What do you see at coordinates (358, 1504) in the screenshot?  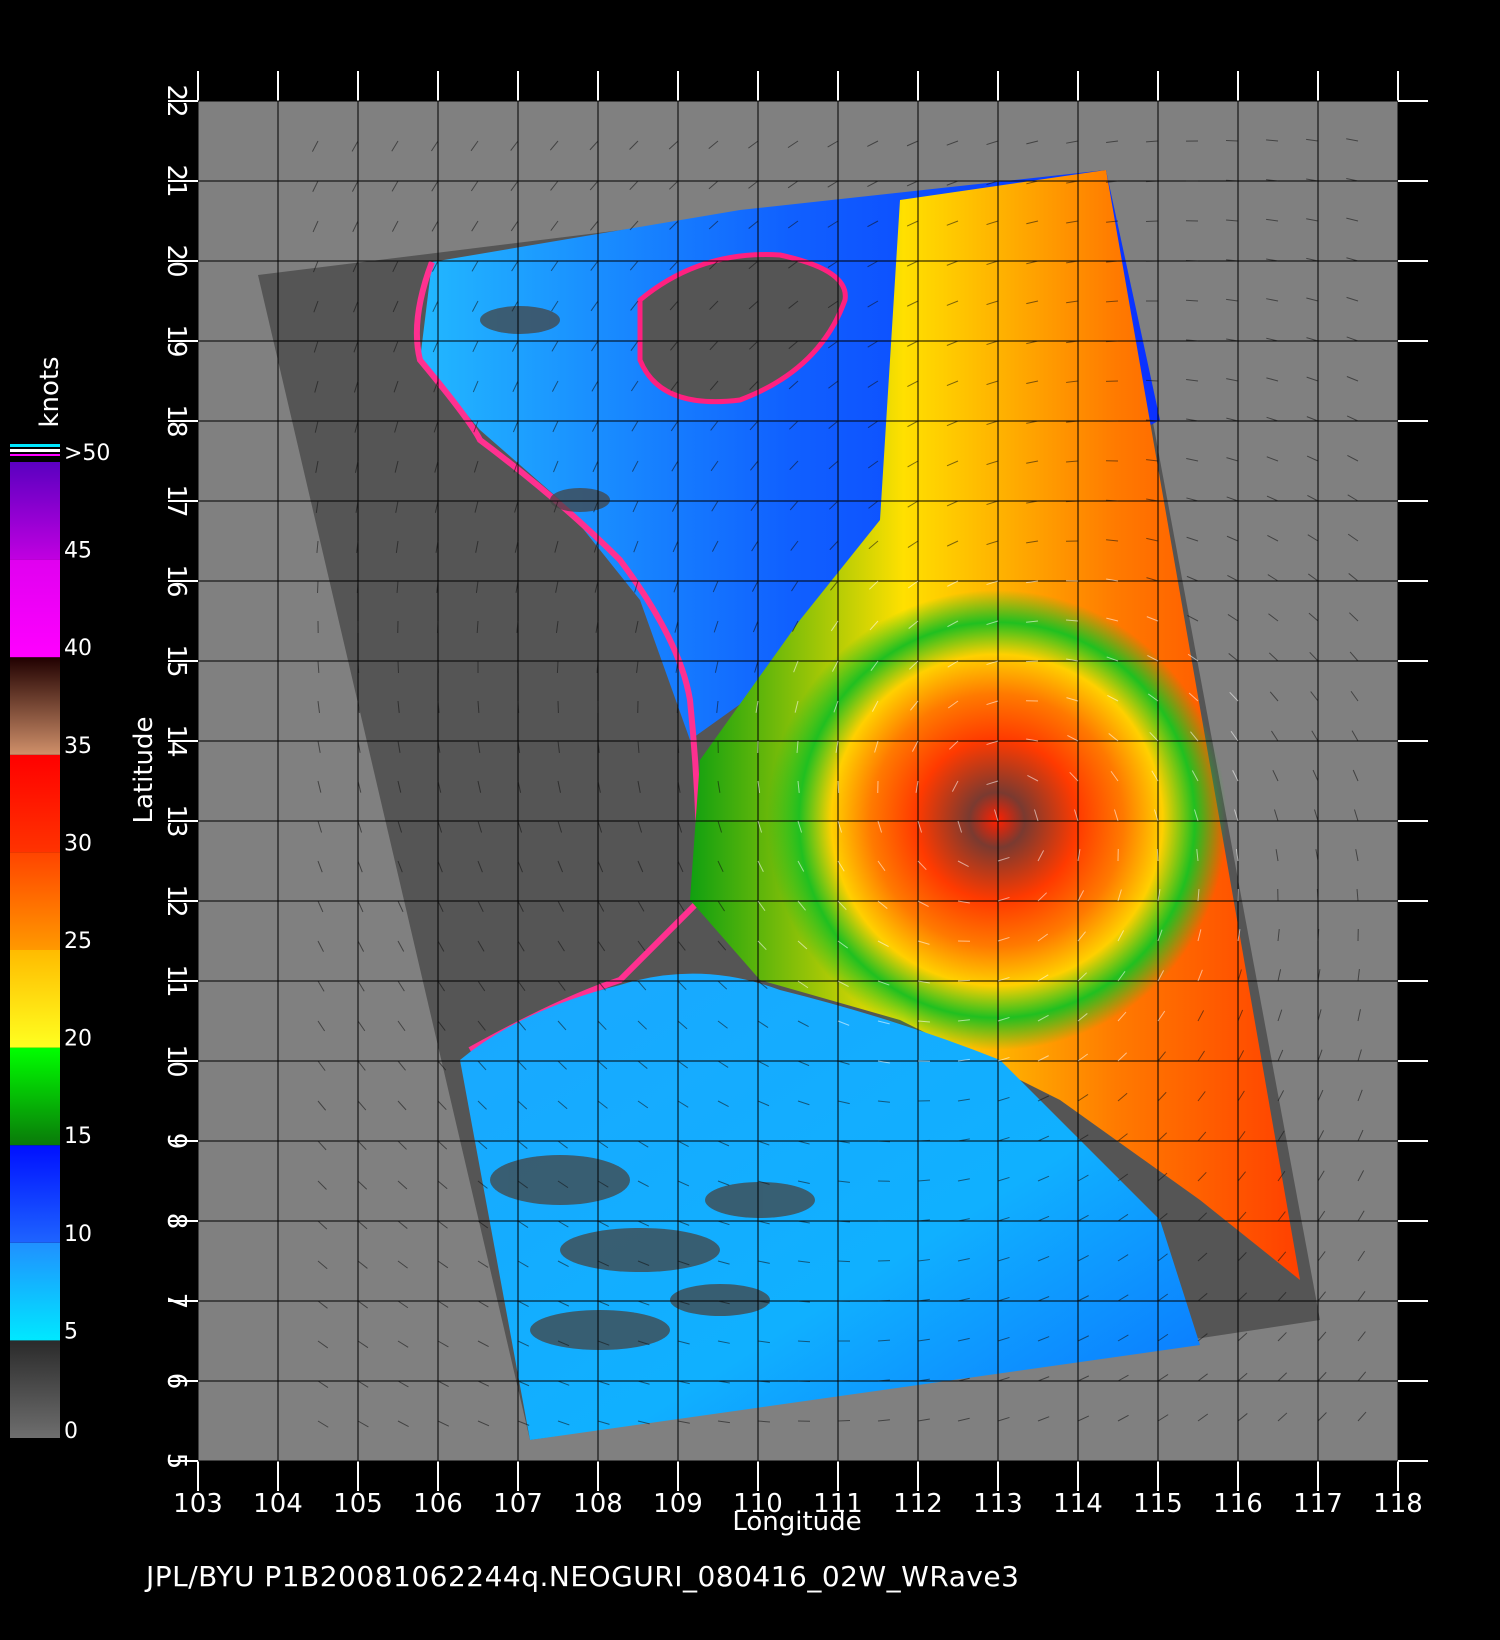 I see `lon-tick-label: 105` at bounding box center [358, 1504].